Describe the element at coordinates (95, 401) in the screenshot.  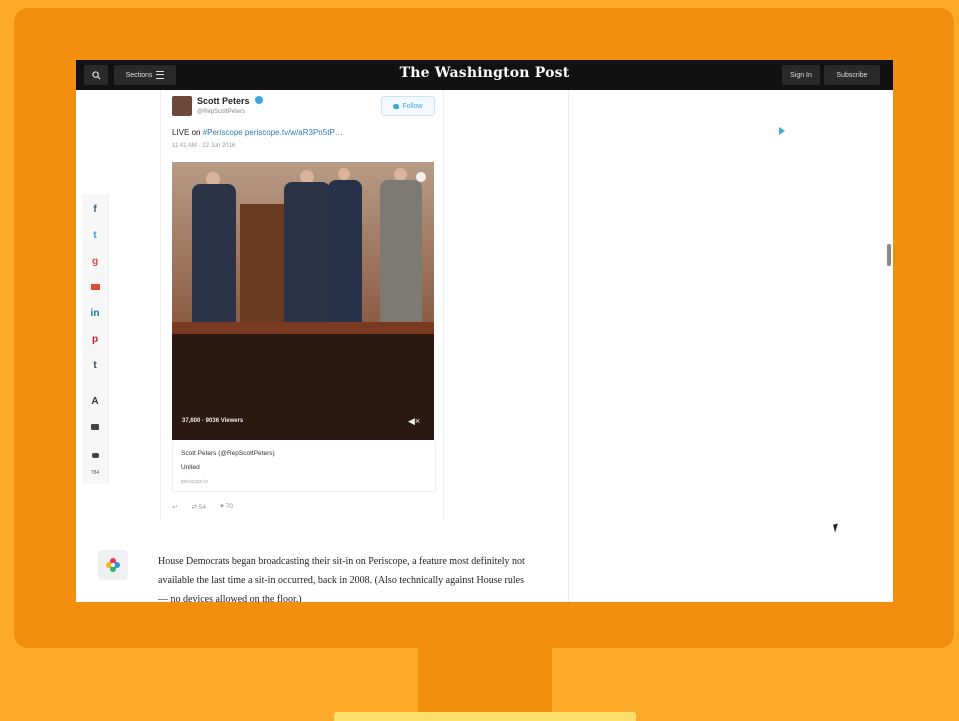
I see `text-size-icon: A` at that location.